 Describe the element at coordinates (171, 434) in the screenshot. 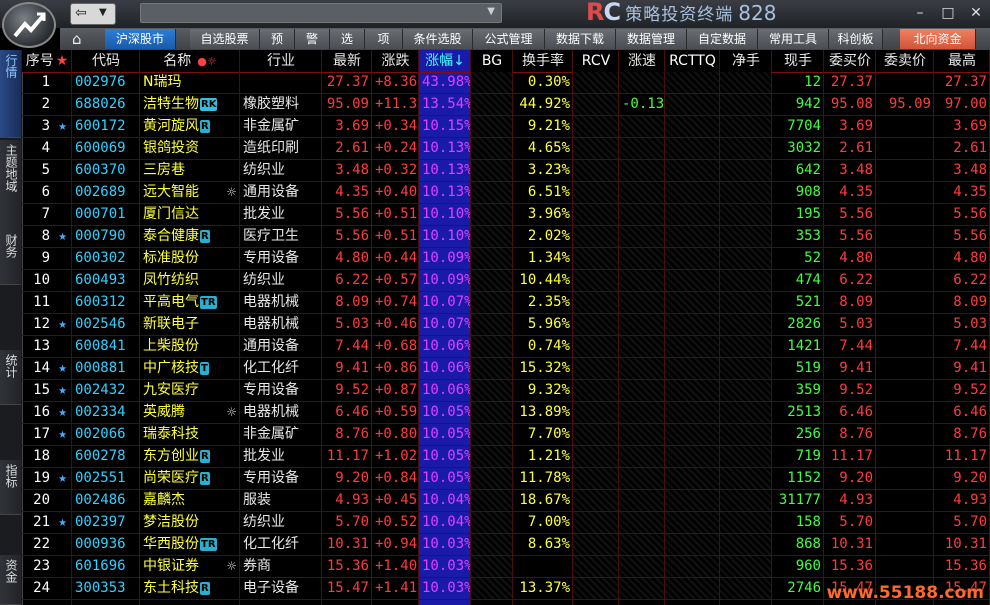

I see `stock-name: 瑞泰科技` at that location.